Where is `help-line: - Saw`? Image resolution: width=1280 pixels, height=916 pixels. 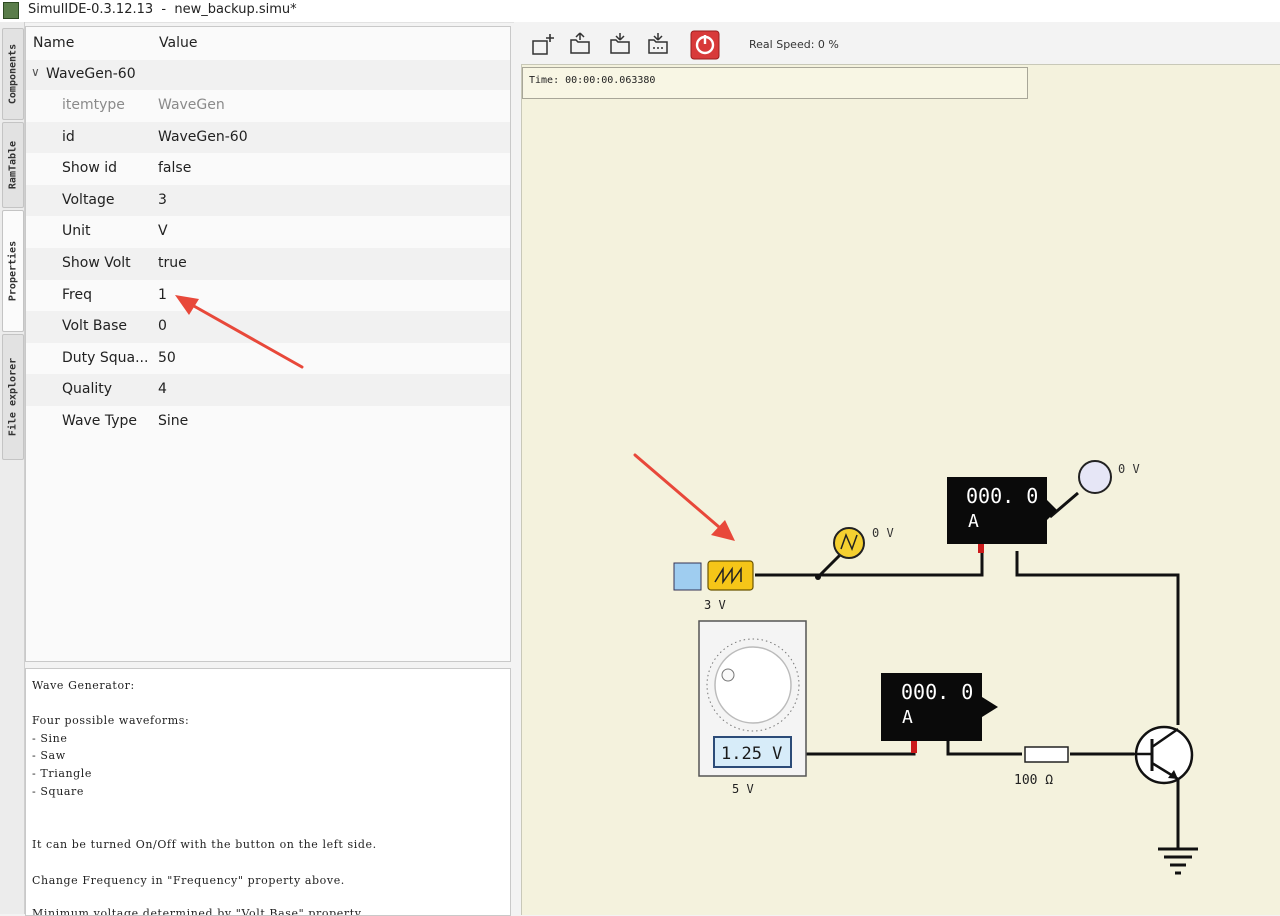
help-line: - Saw is located at coordinates (49, 755).